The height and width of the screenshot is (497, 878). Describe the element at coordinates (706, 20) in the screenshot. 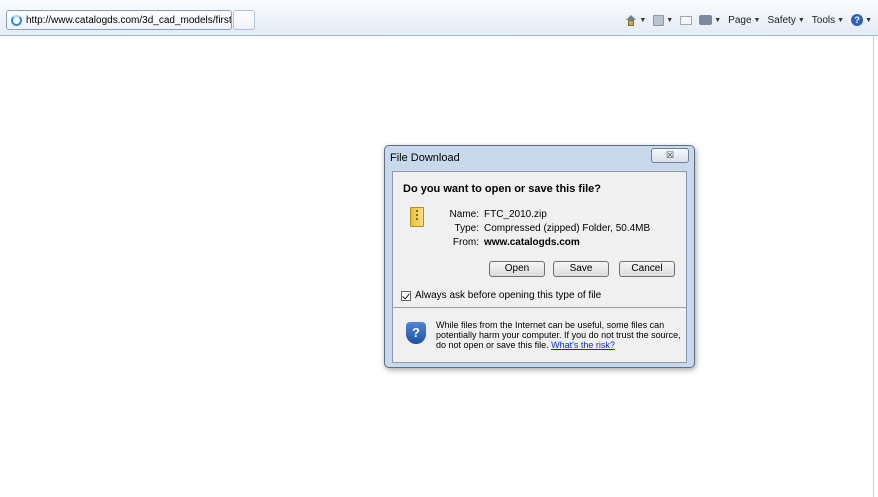

I see `printer-icon` at that location.